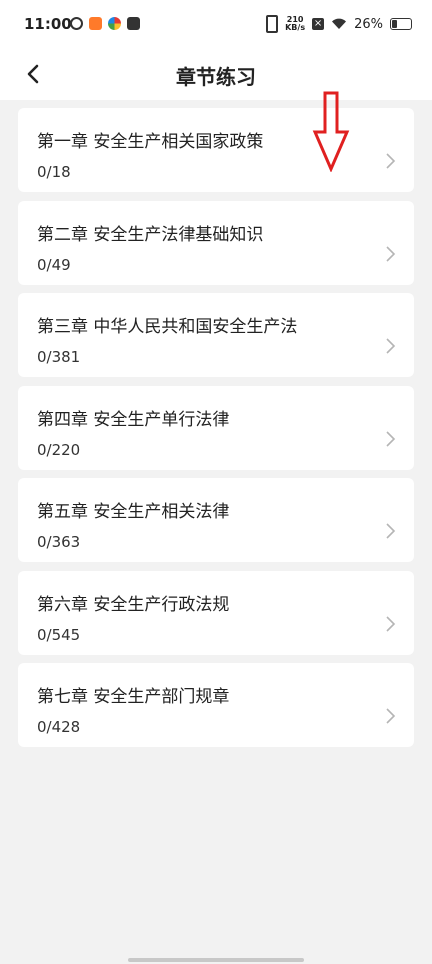 The height and width of the screenshot is (964, 432). I want to click on app-notification-icon, so click(95, 23).